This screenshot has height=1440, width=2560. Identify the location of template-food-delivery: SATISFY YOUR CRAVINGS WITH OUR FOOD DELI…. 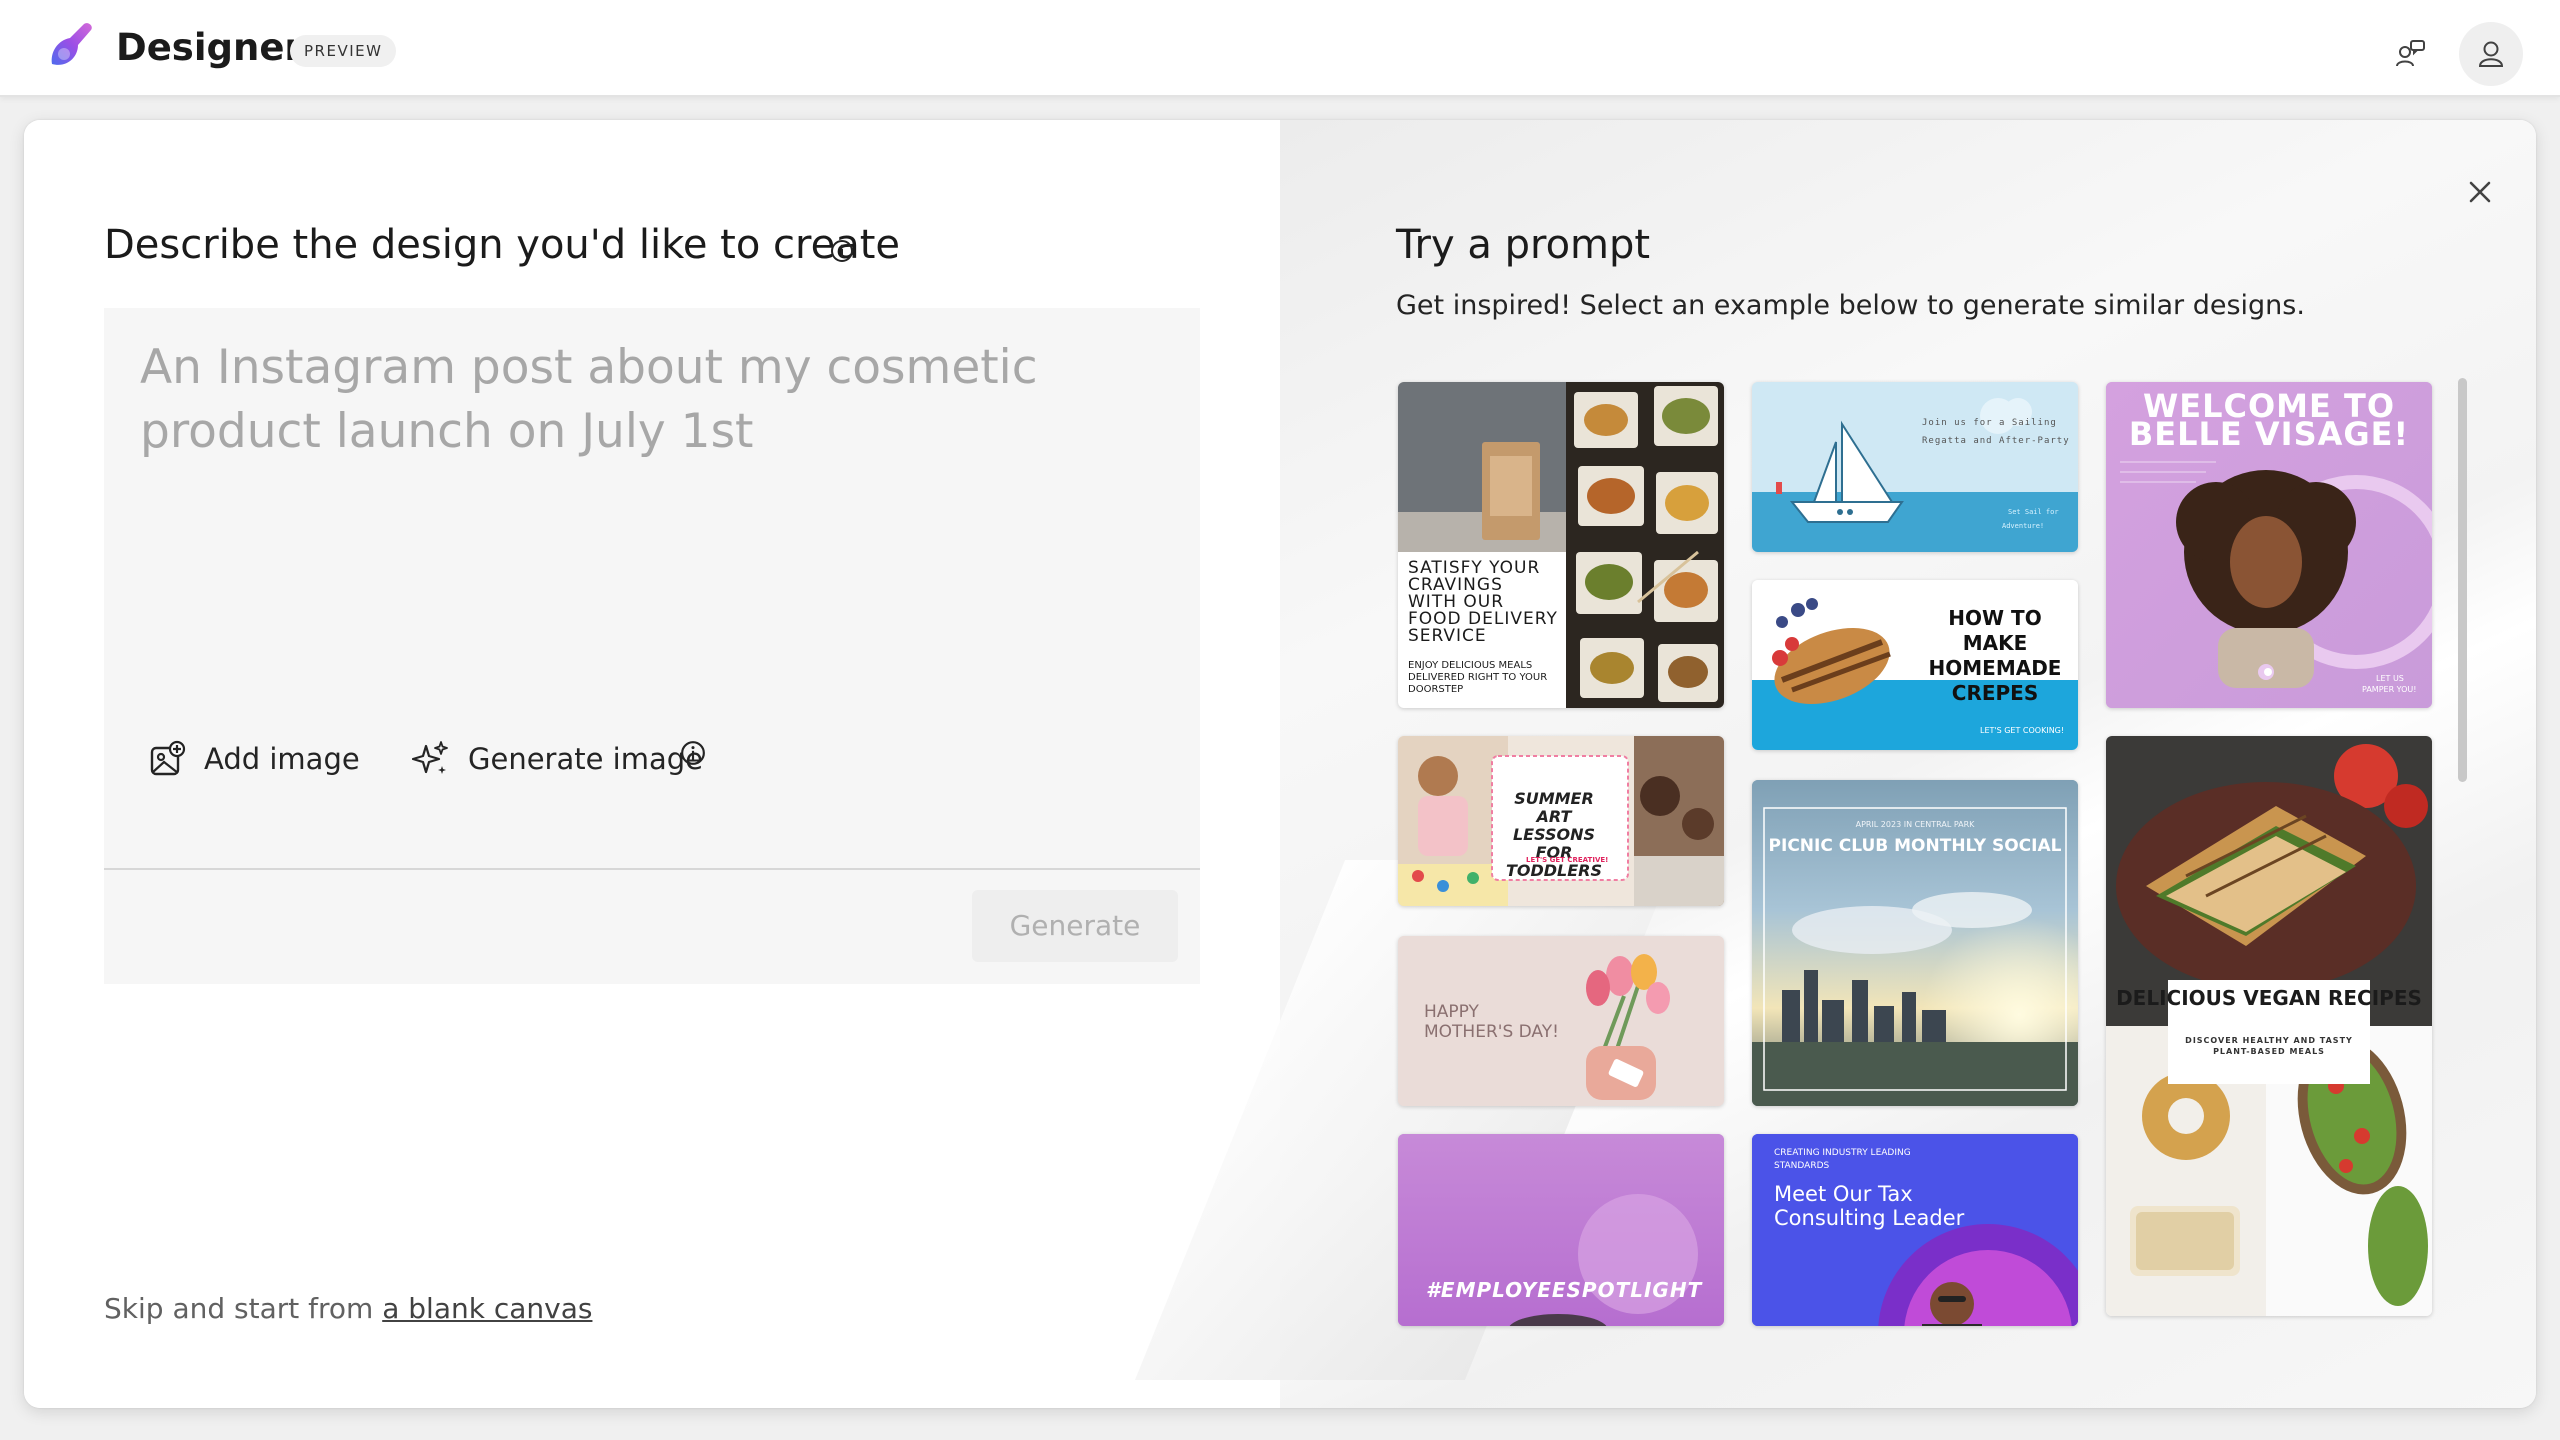
(1561, 545).